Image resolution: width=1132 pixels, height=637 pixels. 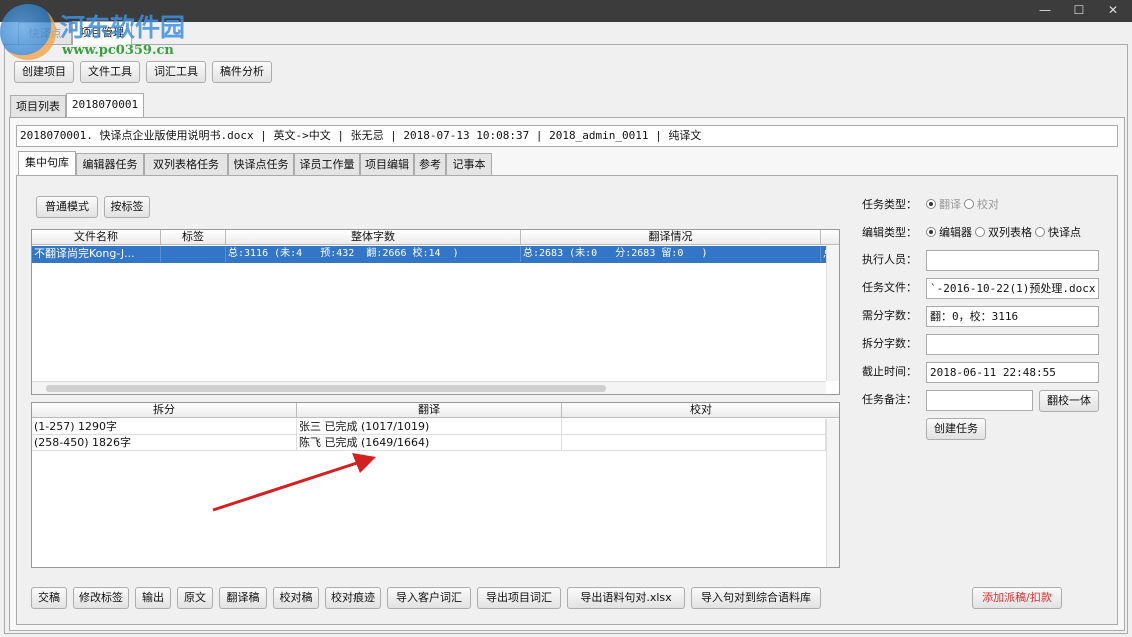 What do you see at coordinates (889, 315) in the screenshot?
I see `need_words-label: 需分字数：` at bounding box center [889, 315].